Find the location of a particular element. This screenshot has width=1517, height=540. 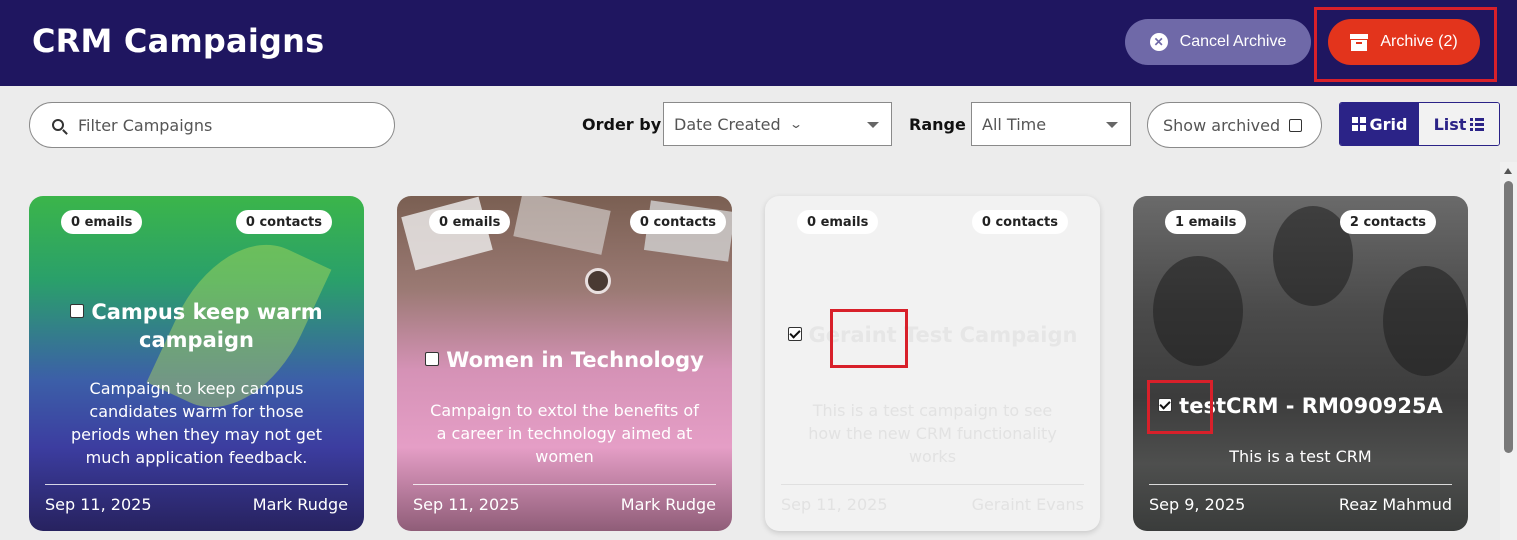

close-circle-icon: ✕ is located at coordinates (1158, 42).